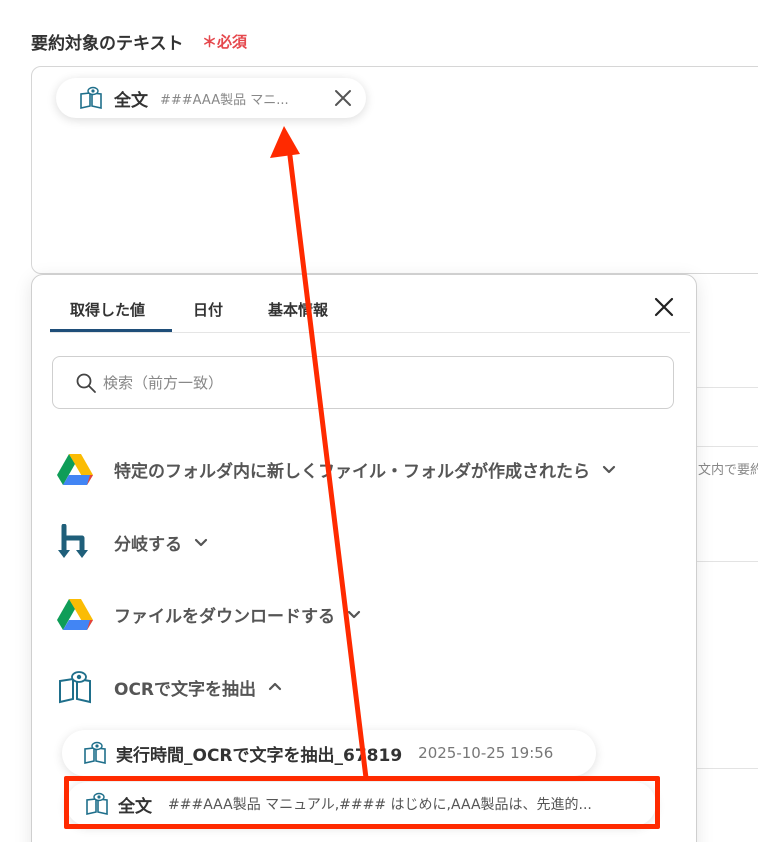 The width and height of the screenshot is (758, 842). Describe the element at coordinates (148, 544) in the screenshot. I see `step-label: 分岐する` at that location.